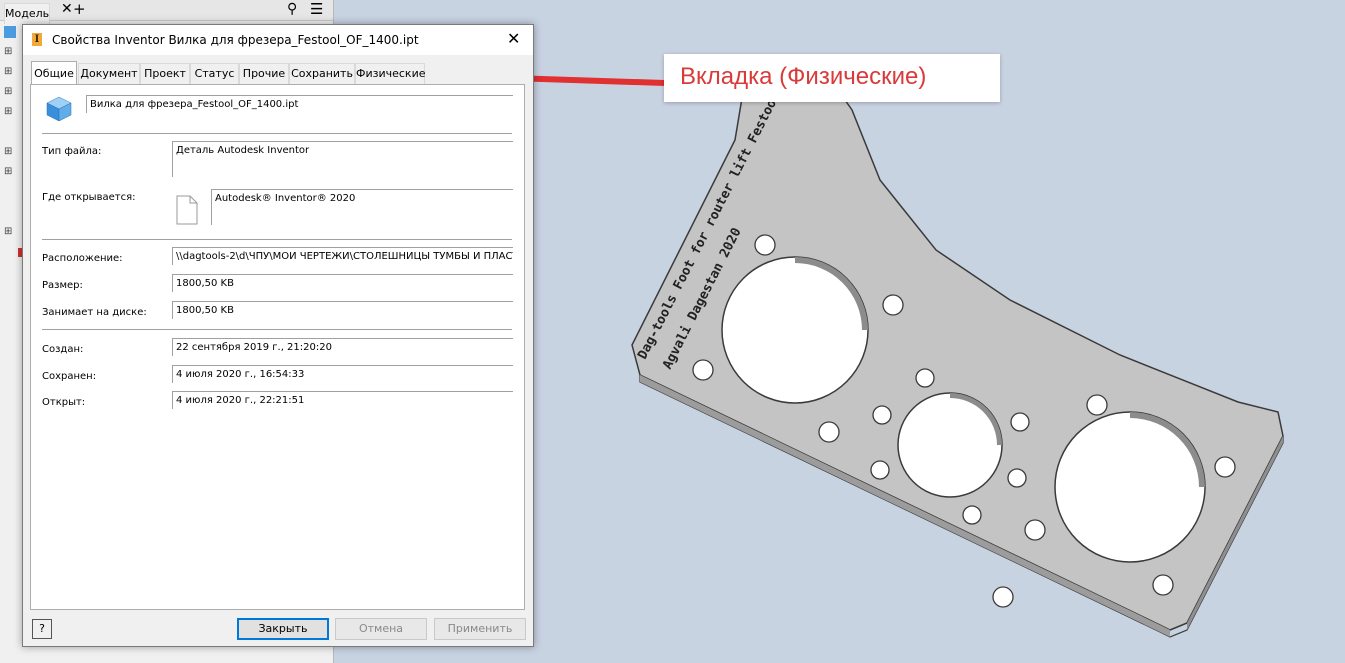 This screenshot has height=663, width=1345. Describe the element at coordinates (59, 109) in the screenshot. I see `part-file-icon` at that location.